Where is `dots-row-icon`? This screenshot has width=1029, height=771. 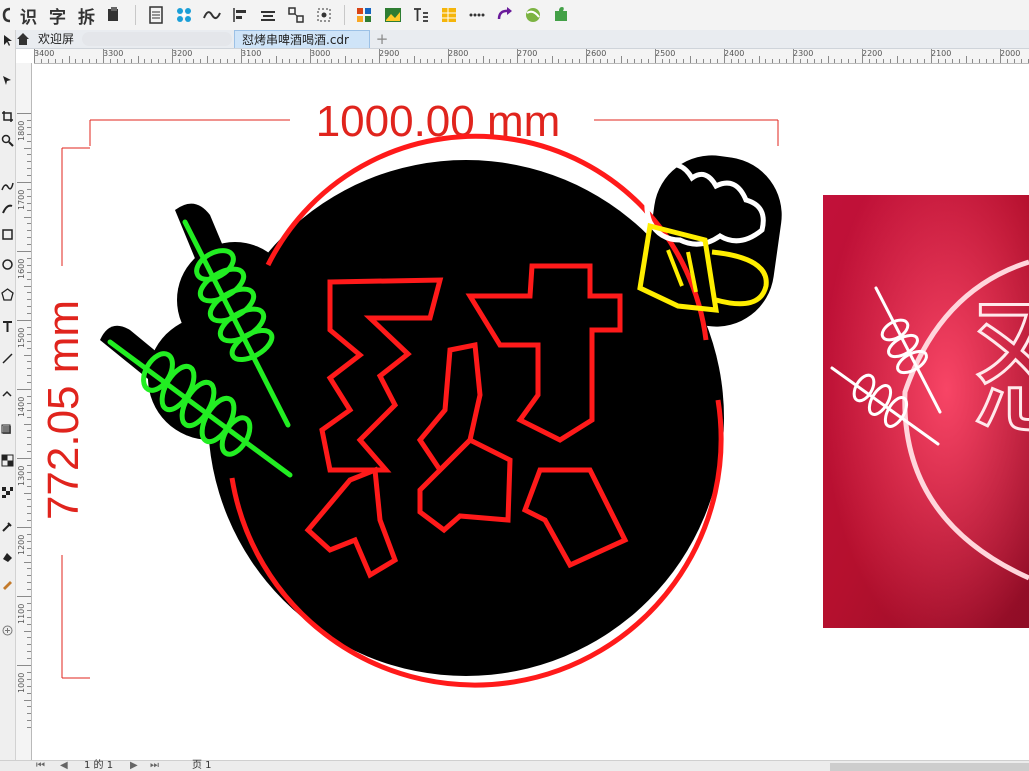
dots-row-icon is located at coordinates (477, 15).